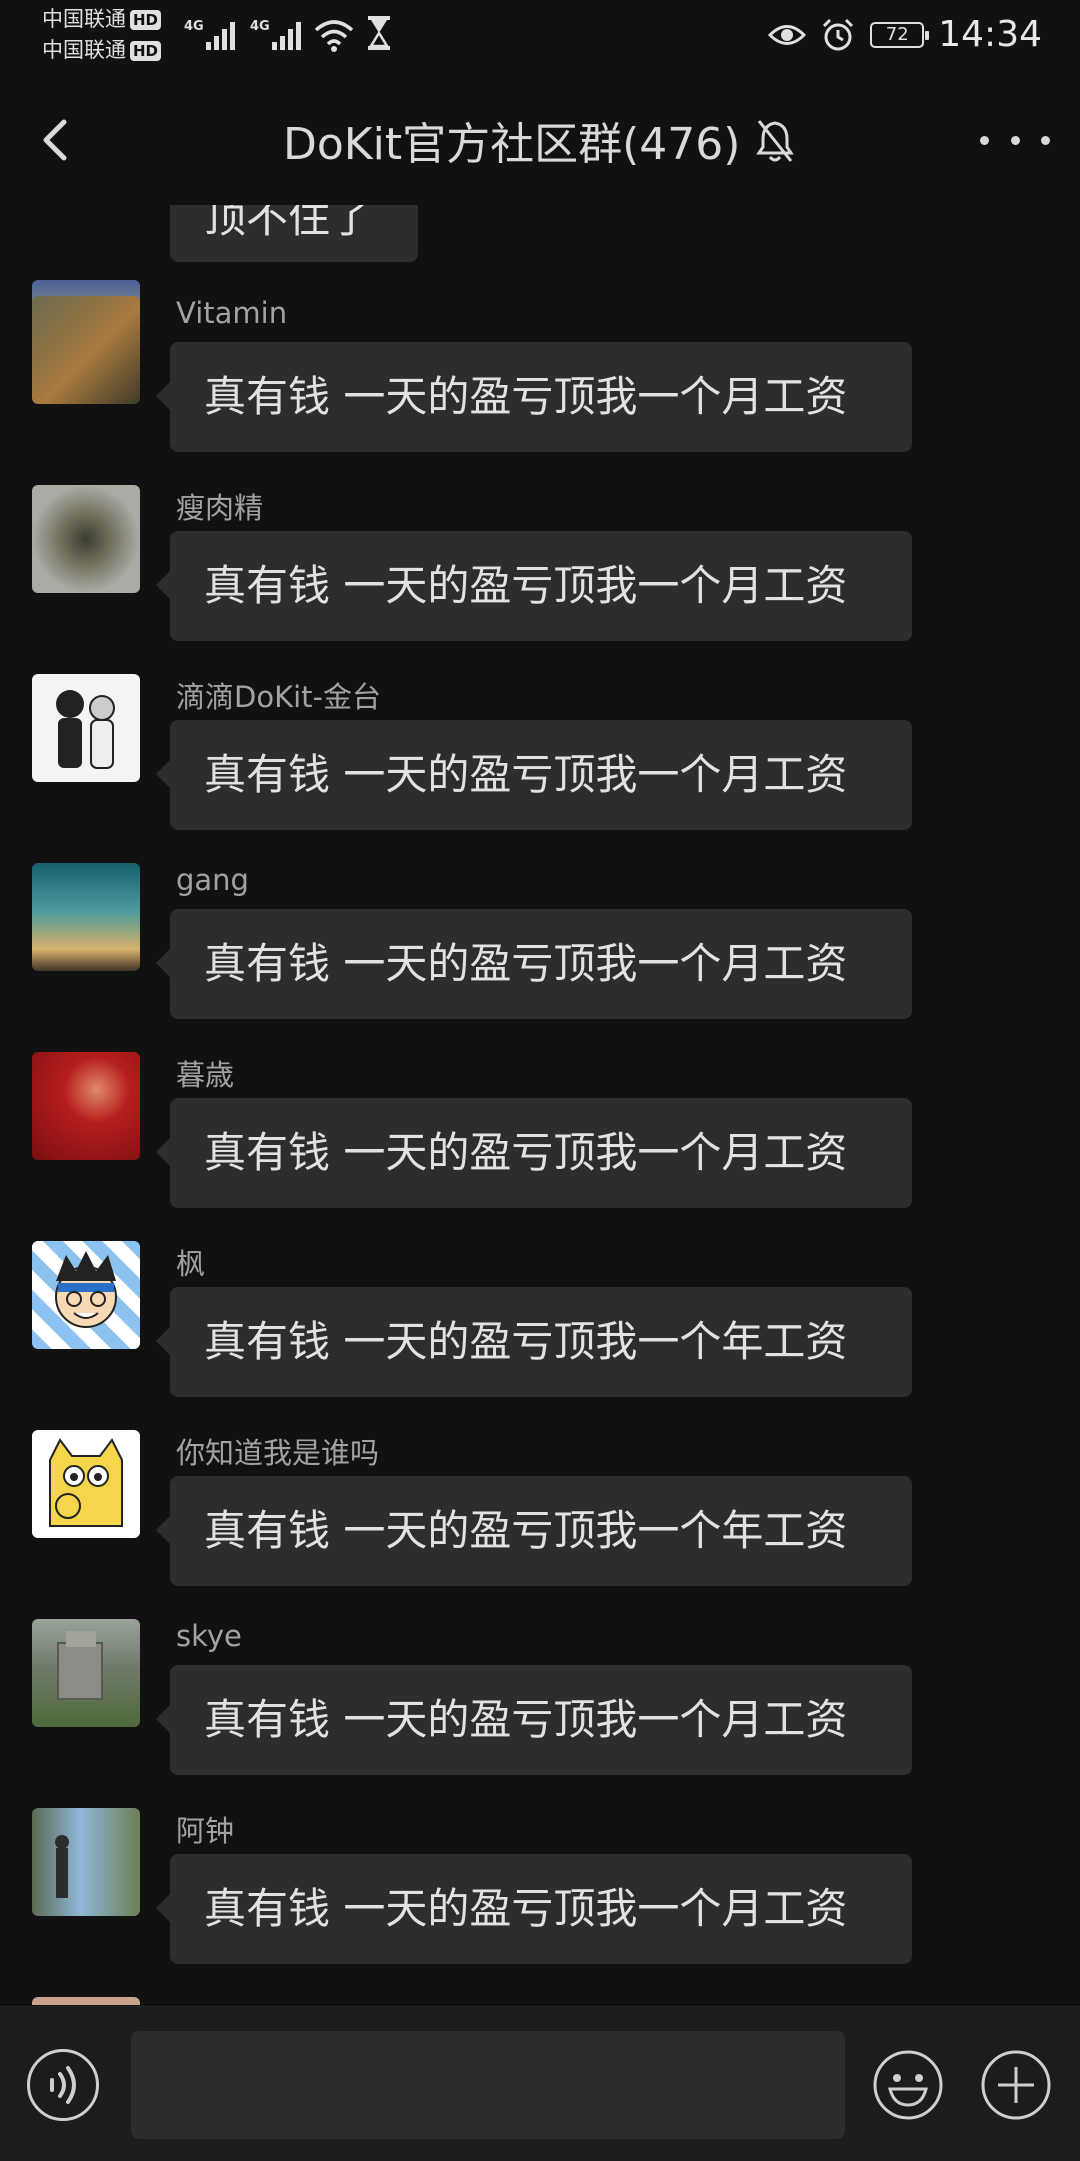  What do you see at coordinates (55, 140) in the screenshot?
I see `chevron-left-icon` at bounding box center [55, 140].